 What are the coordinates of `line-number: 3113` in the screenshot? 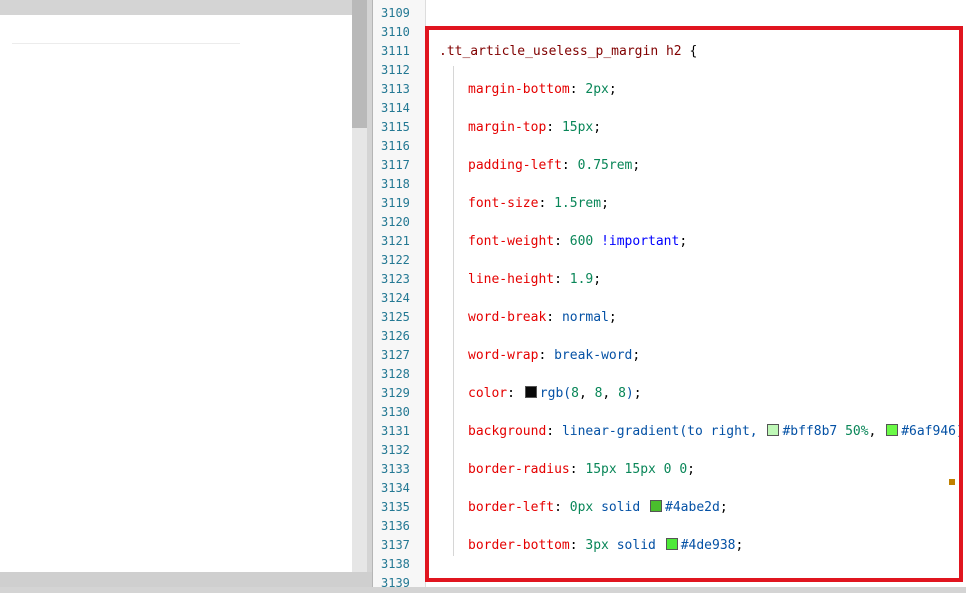 It's located at (395, 89).